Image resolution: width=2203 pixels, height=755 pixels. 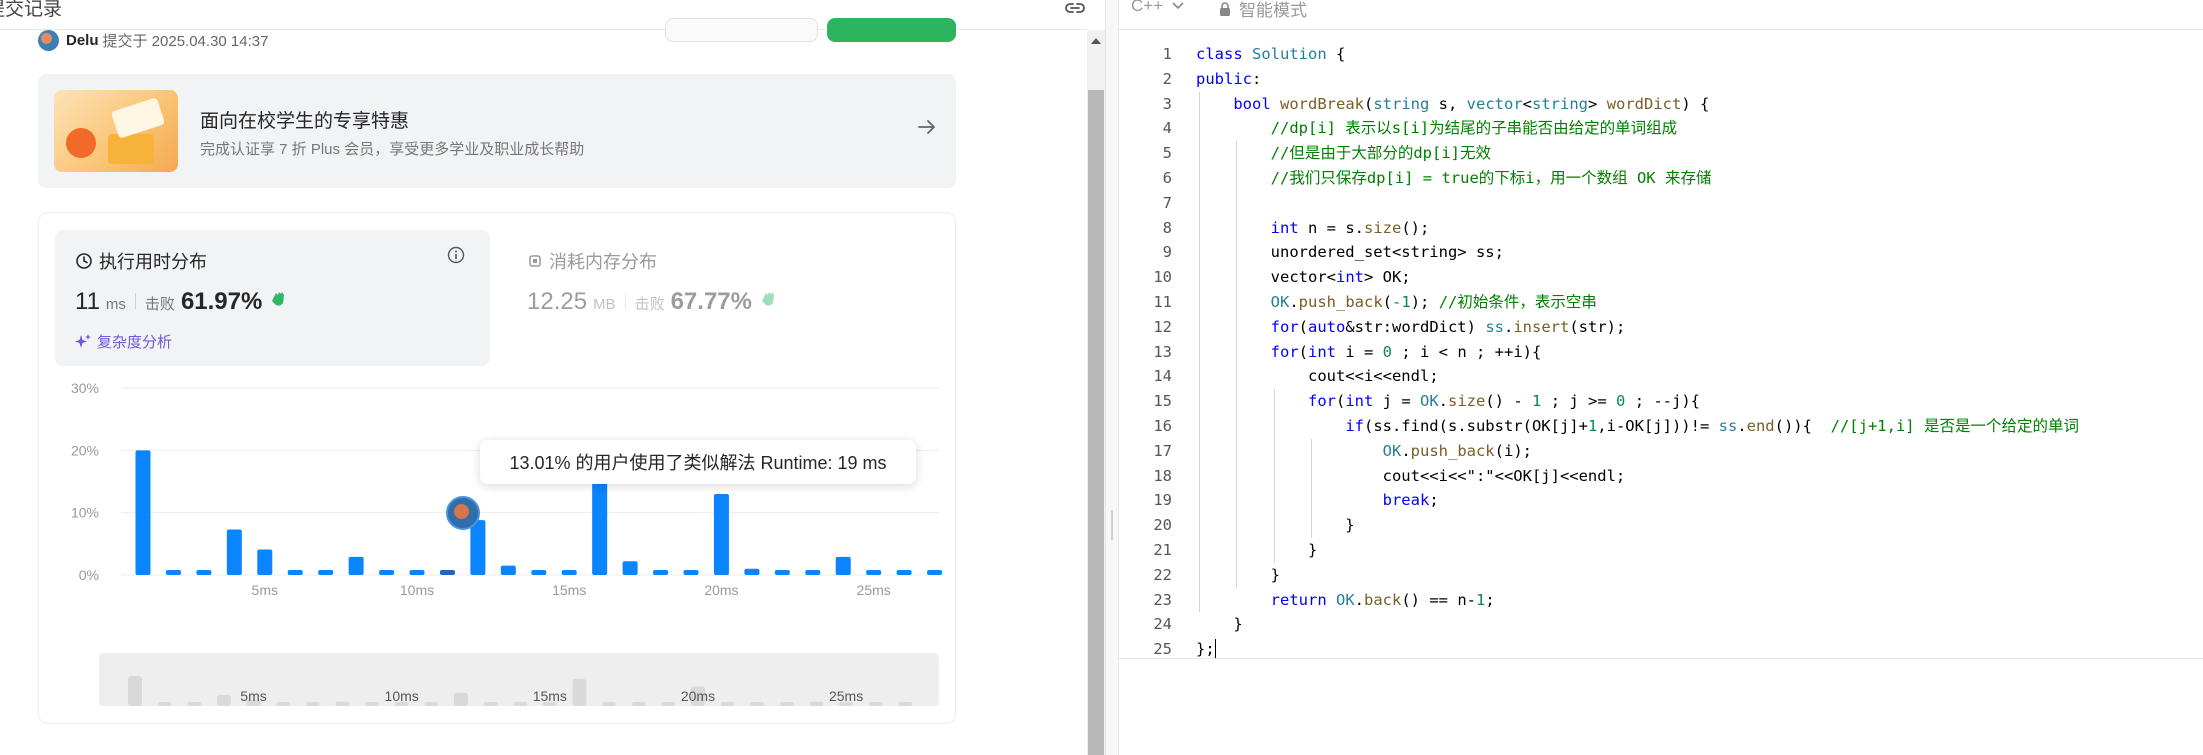 What do you see at coordinates (1096, 422) in the screenshot?
I see `scrollbar-thumb` at bounding box center [1096, 422].